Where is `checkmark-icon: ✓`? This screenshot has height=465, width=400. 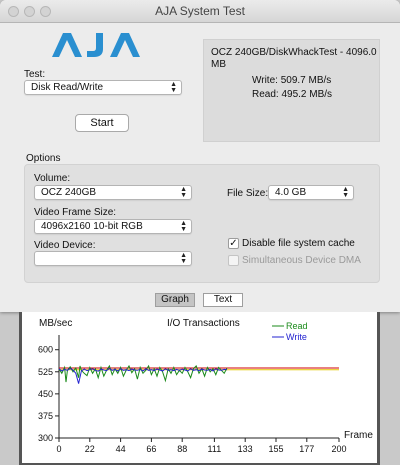 checkmark-icon: ✓ is located at coordinates (233, 243).